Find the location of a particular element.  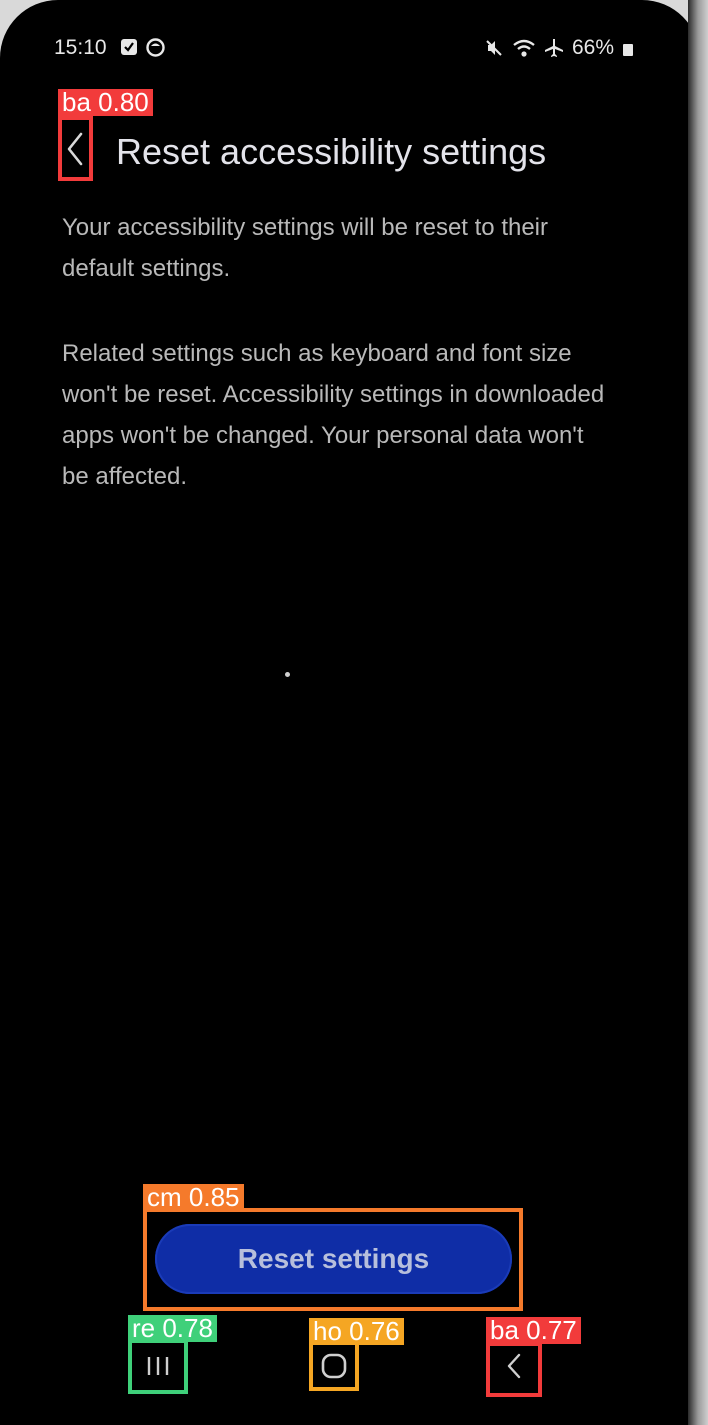

status-time: 15:10 is located at coordinates (80, 47).